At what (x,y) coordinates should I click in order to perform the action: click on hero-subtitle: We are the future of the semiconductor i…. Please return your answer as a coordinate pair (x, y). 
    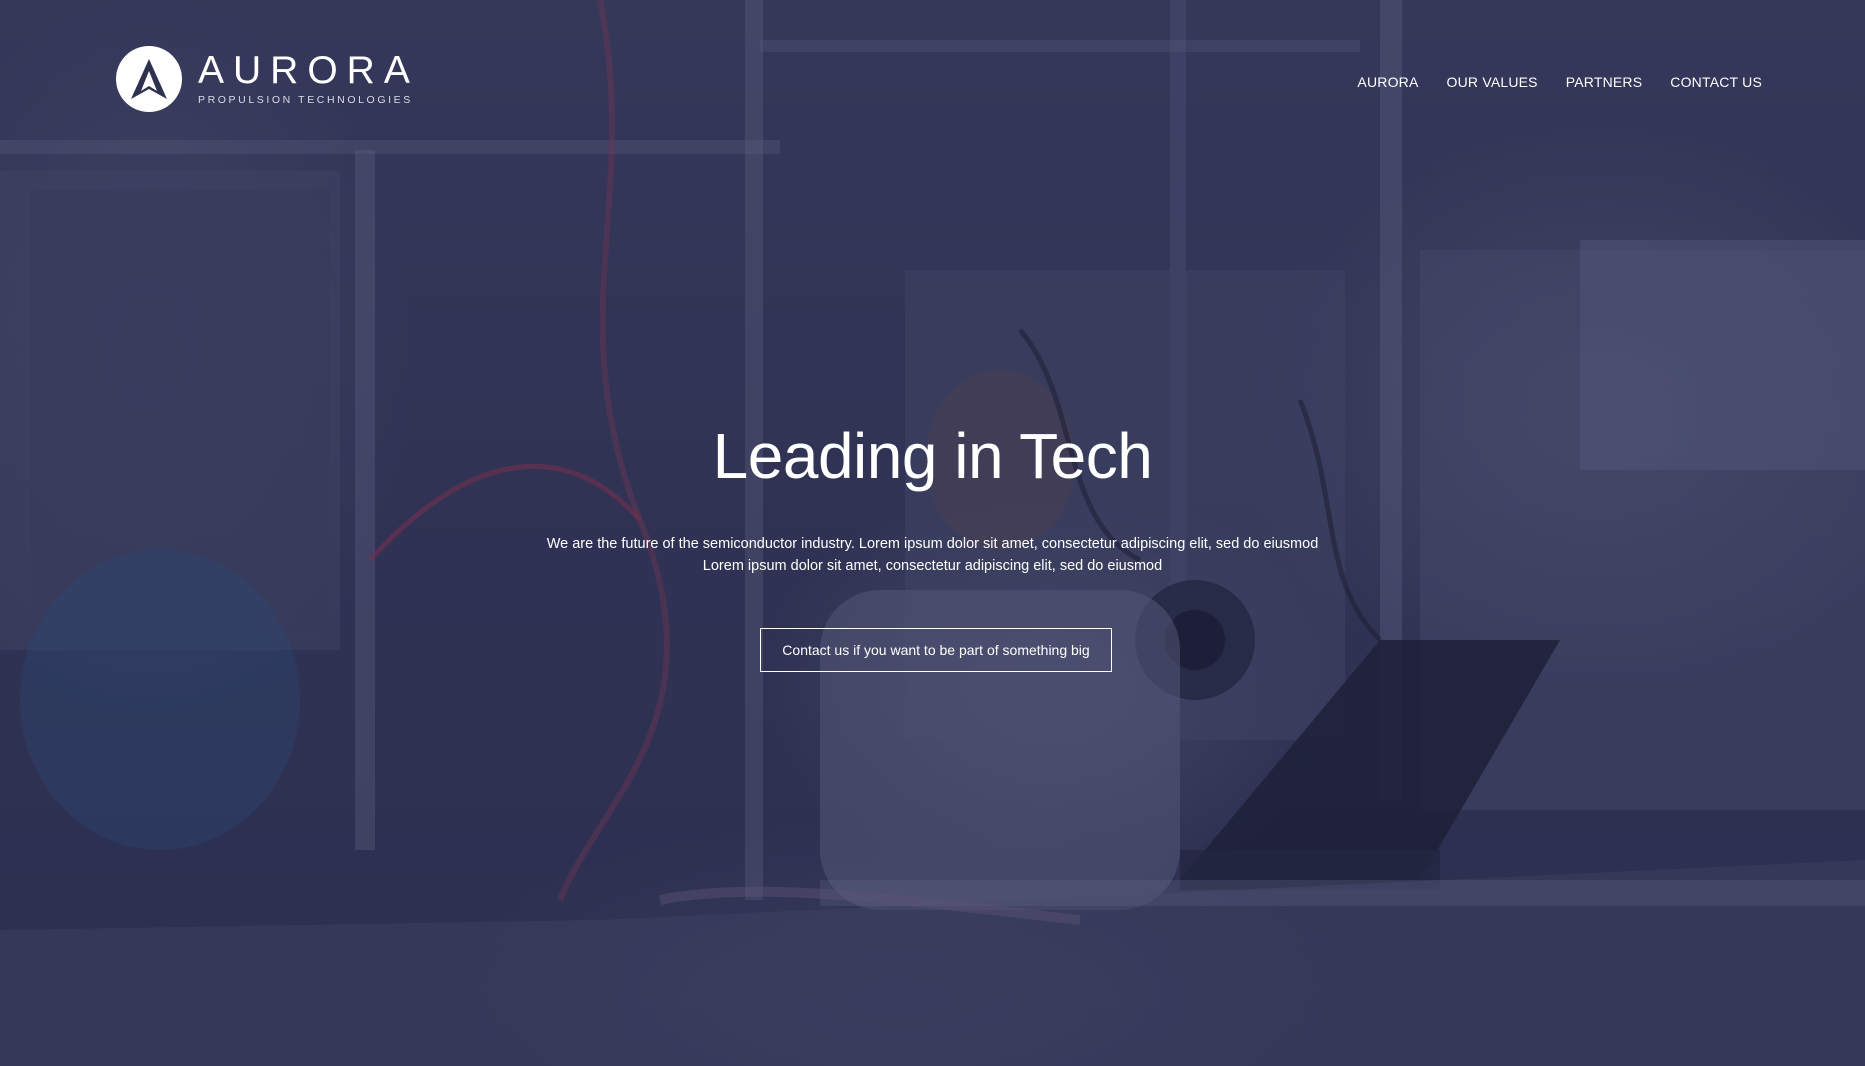
    Looking at the image, I should click on (932, 555).